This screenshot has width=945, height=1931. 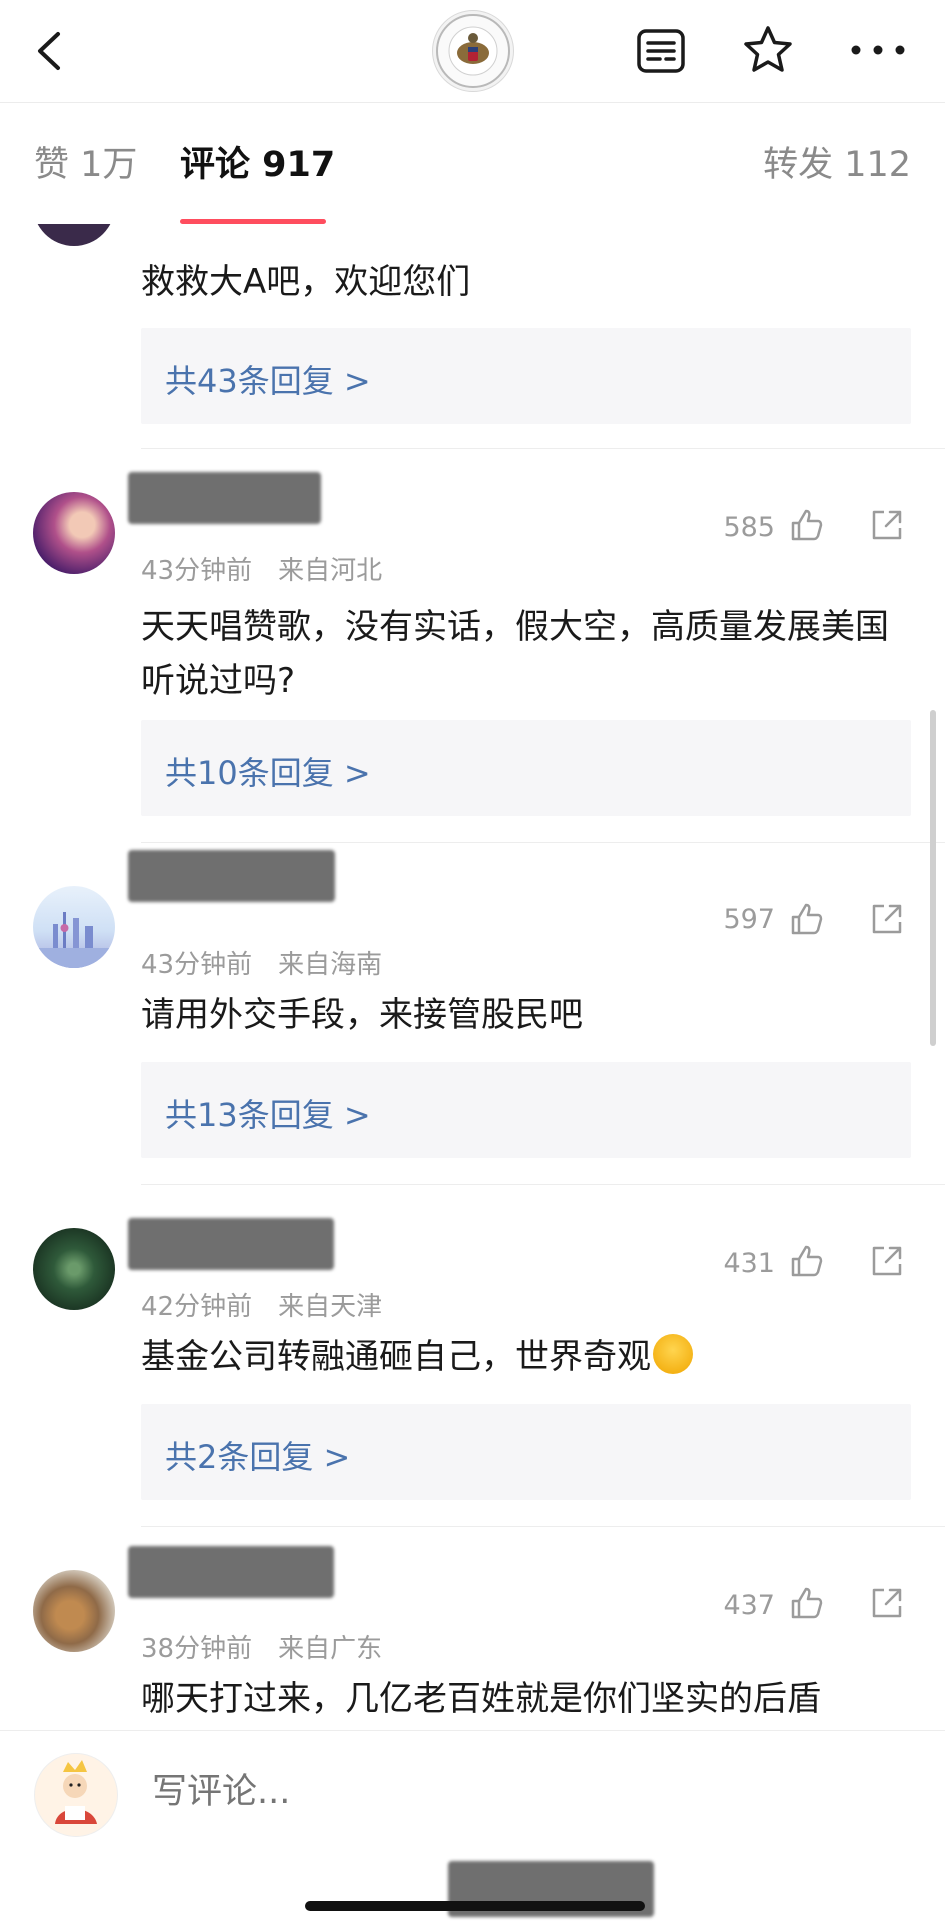 I want to click on star-icon, so click(x=768, y=50).